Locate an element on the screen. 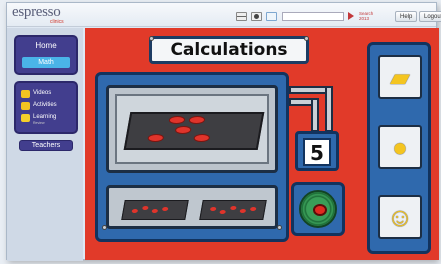 The height and width of the screenshot is (264, 441). sidebar-item-sublabel: Review is located at coordinates (39, 123).